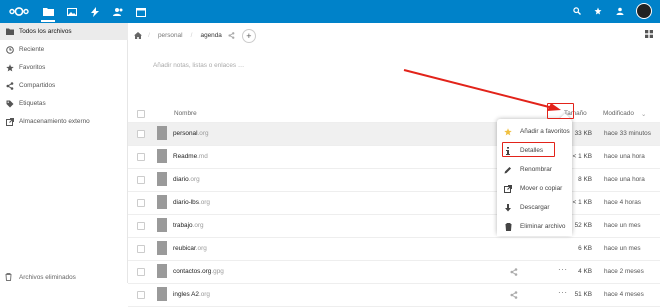  What do you see at coordinates (534, 188) in the screenshot?
I see `menu-item-move-copy: Mover o copiar` at bounding box center [534, 188].